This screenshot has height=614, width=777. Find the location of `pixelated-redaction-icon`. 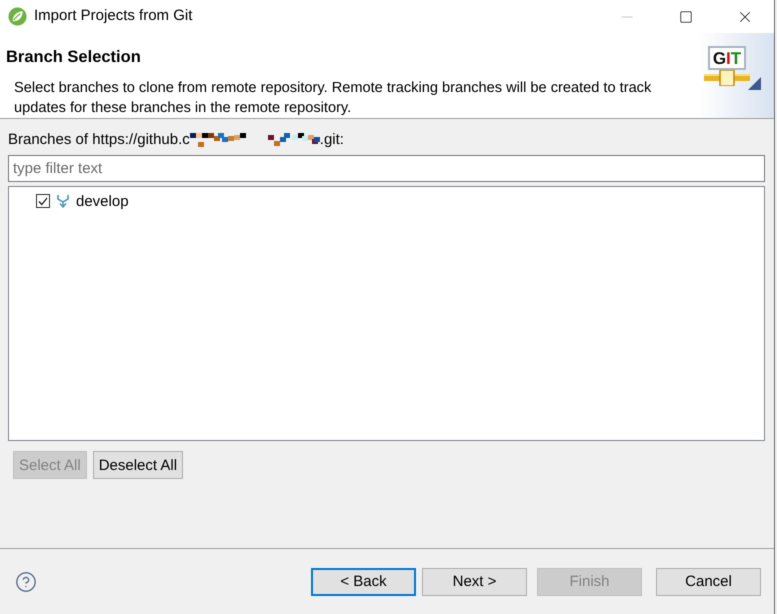

pixelated-redaction-icon is located at coordinates (255, 140).